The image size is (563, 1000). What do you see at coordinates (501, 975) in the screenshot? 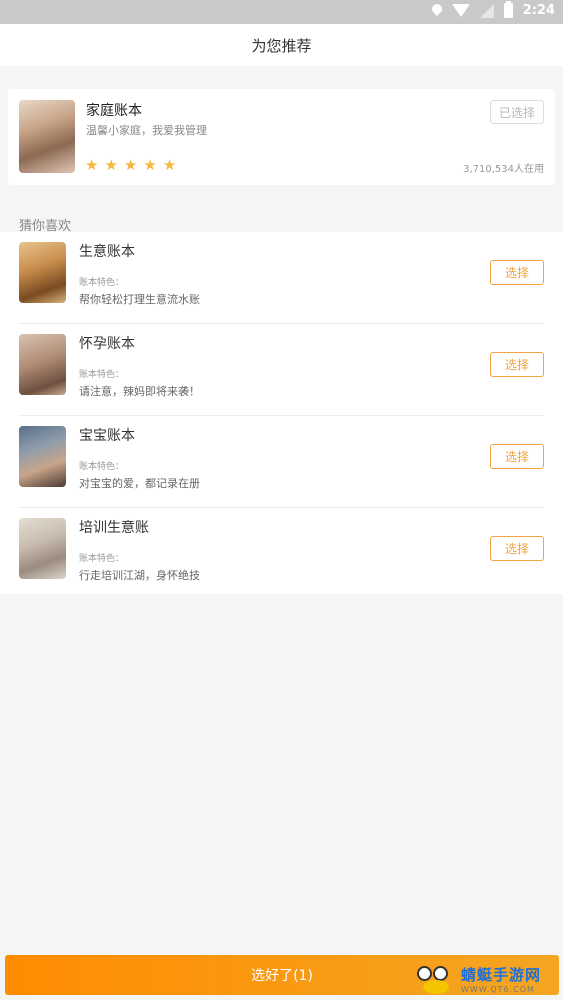
I see `watermark-title: 蜻蜓手游网` at bounding box center [501, 975].